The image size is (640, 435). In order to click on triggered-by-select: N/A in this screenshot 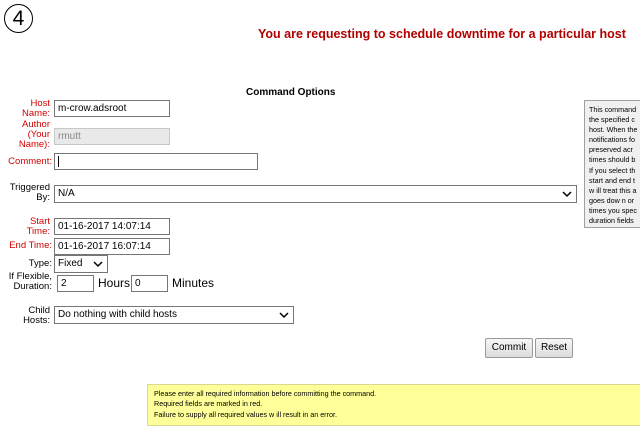, I will do `click(315, 194)`.